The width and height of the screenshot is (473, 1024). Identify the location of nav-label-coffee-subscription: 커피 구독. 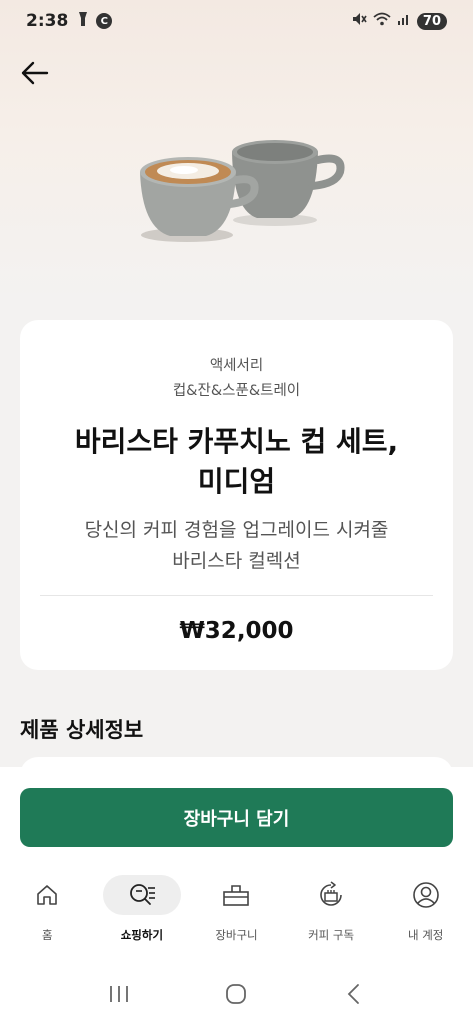
(331, 935).